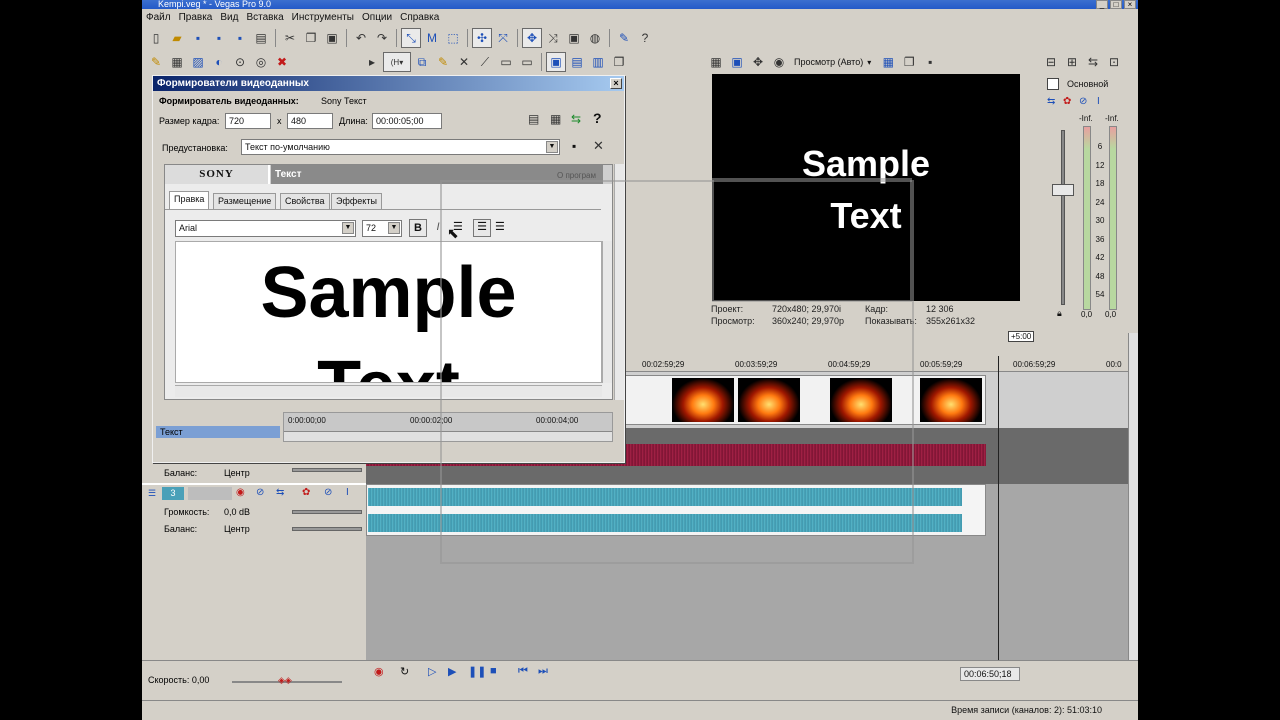 This screenshot has height=720, width=1280. What do you see at coordinates (598, 146) in the screenshot?
I see `delete-preset-icon: ✕` at bounding box center [598, 146].